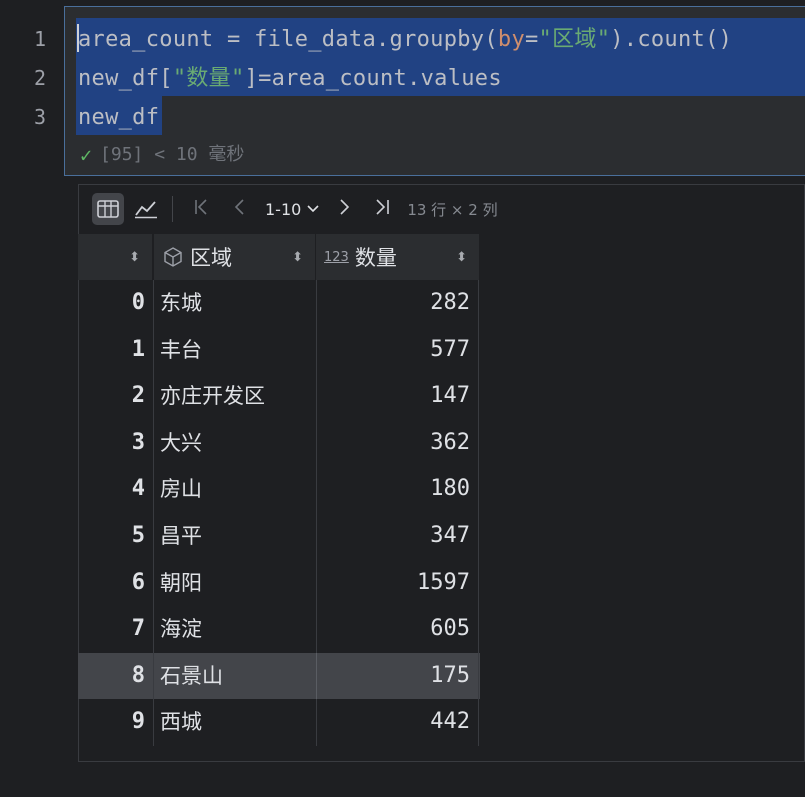  Describe the element at coordinates (375, 258) in the screenshot. I see `column-header-label: 数量` at that location.